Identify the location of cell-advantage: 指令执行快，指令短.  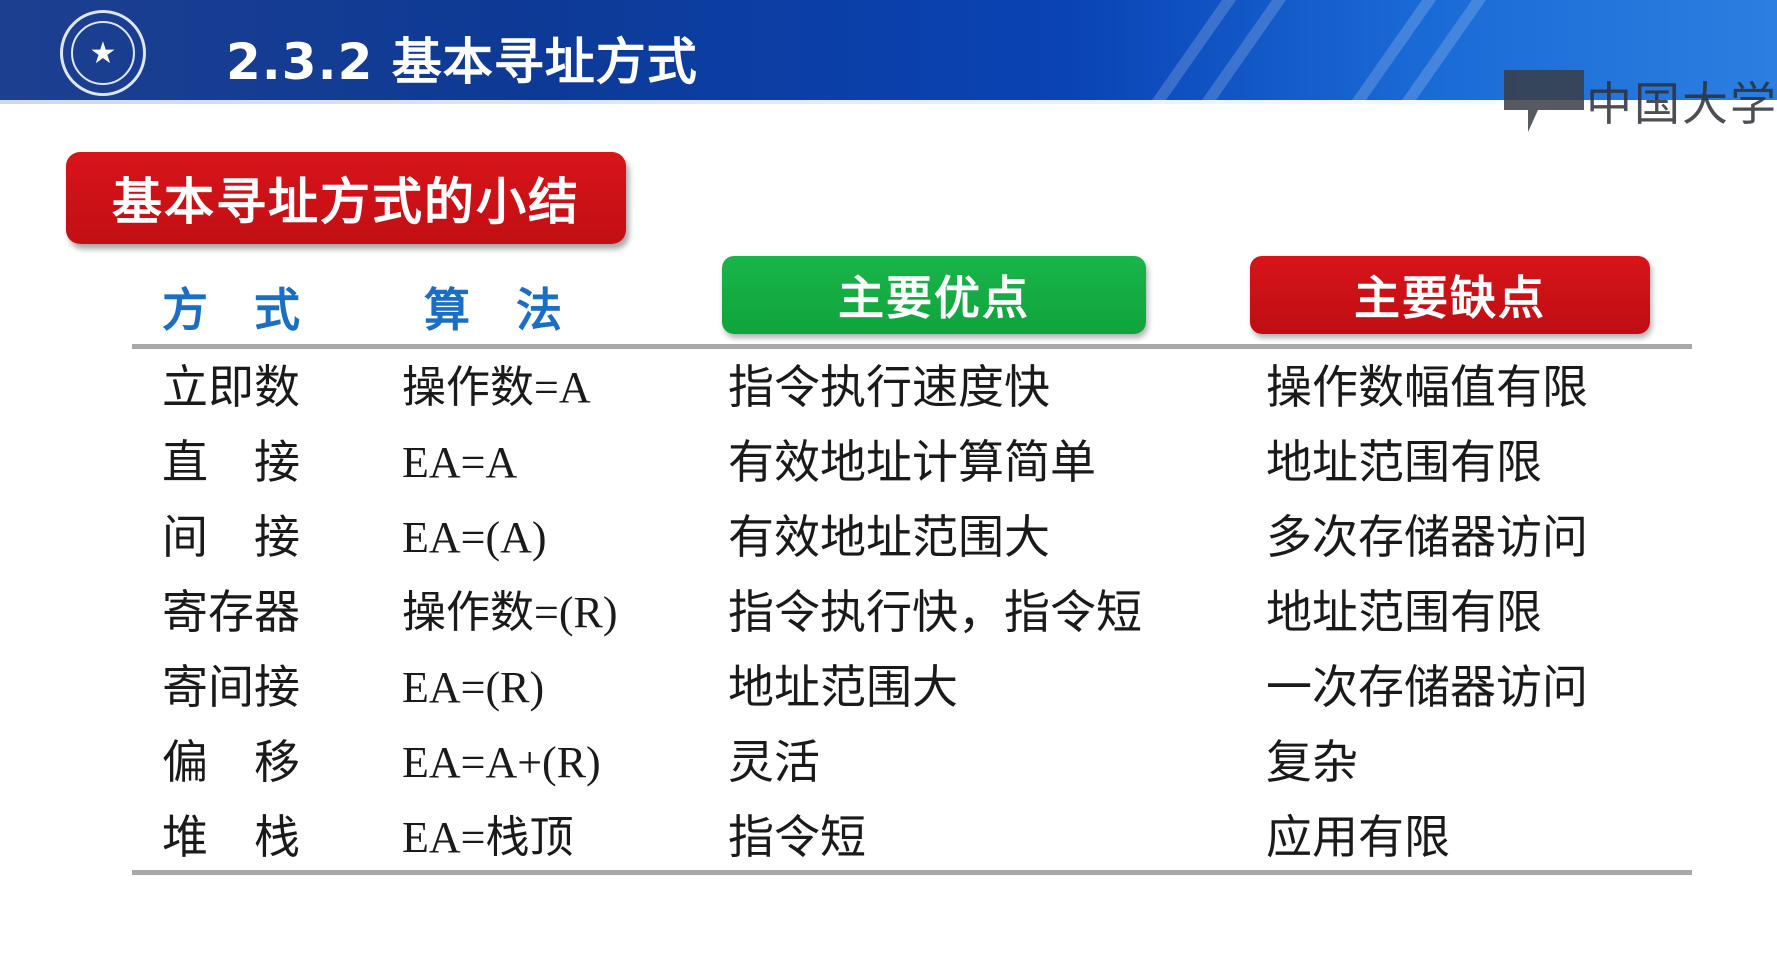
(935, 612).